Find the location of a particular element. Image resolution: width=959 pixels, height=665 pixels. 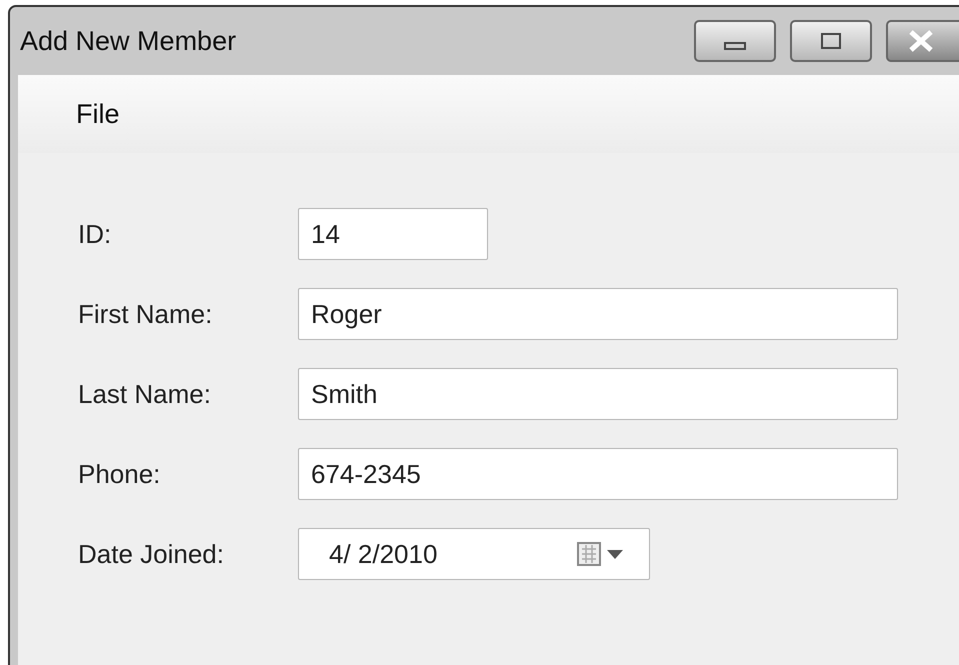

close-button is located at coordinates (922, 41).